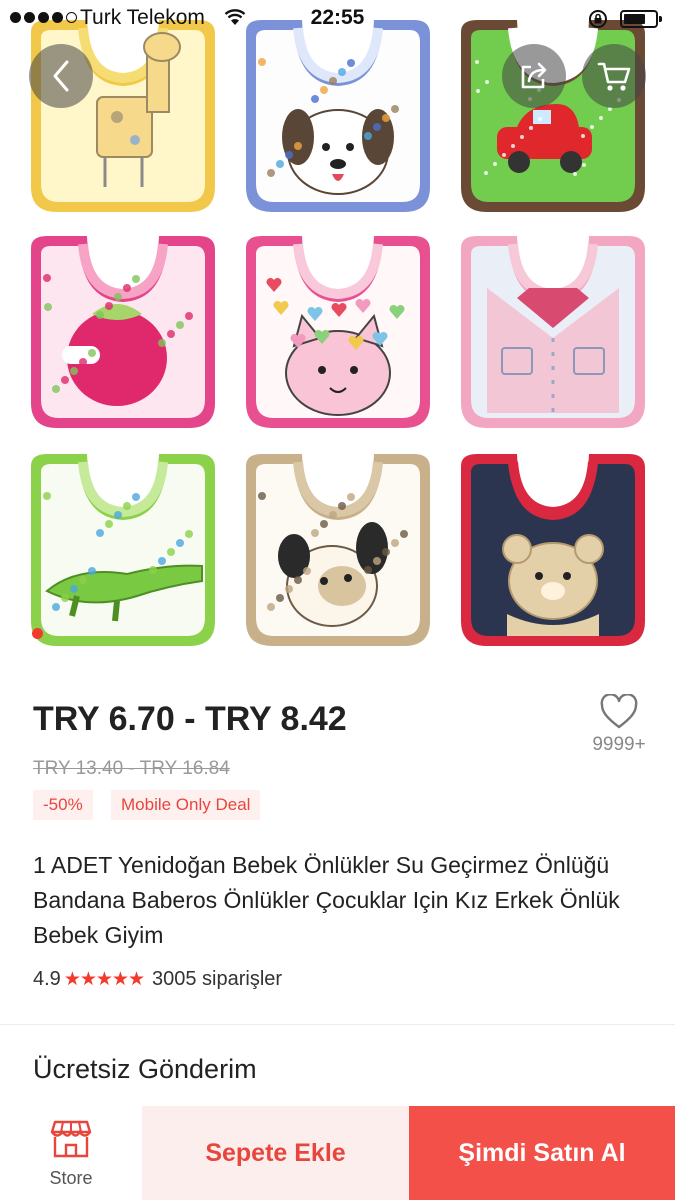 The image size is (675, 1200). What do you see at coordinates (337, 1024) in the screenshot?
I see `section-divider` at bounding box center [337, 1024].